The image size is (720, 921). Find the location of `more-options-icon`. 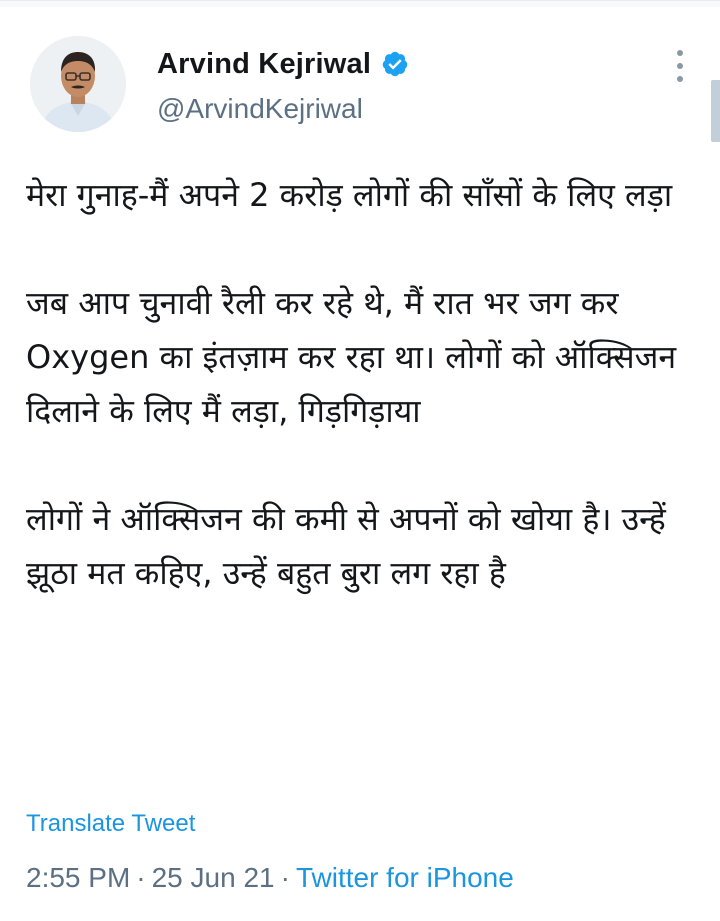

more-options-icon is located at coordinates (680, 66).